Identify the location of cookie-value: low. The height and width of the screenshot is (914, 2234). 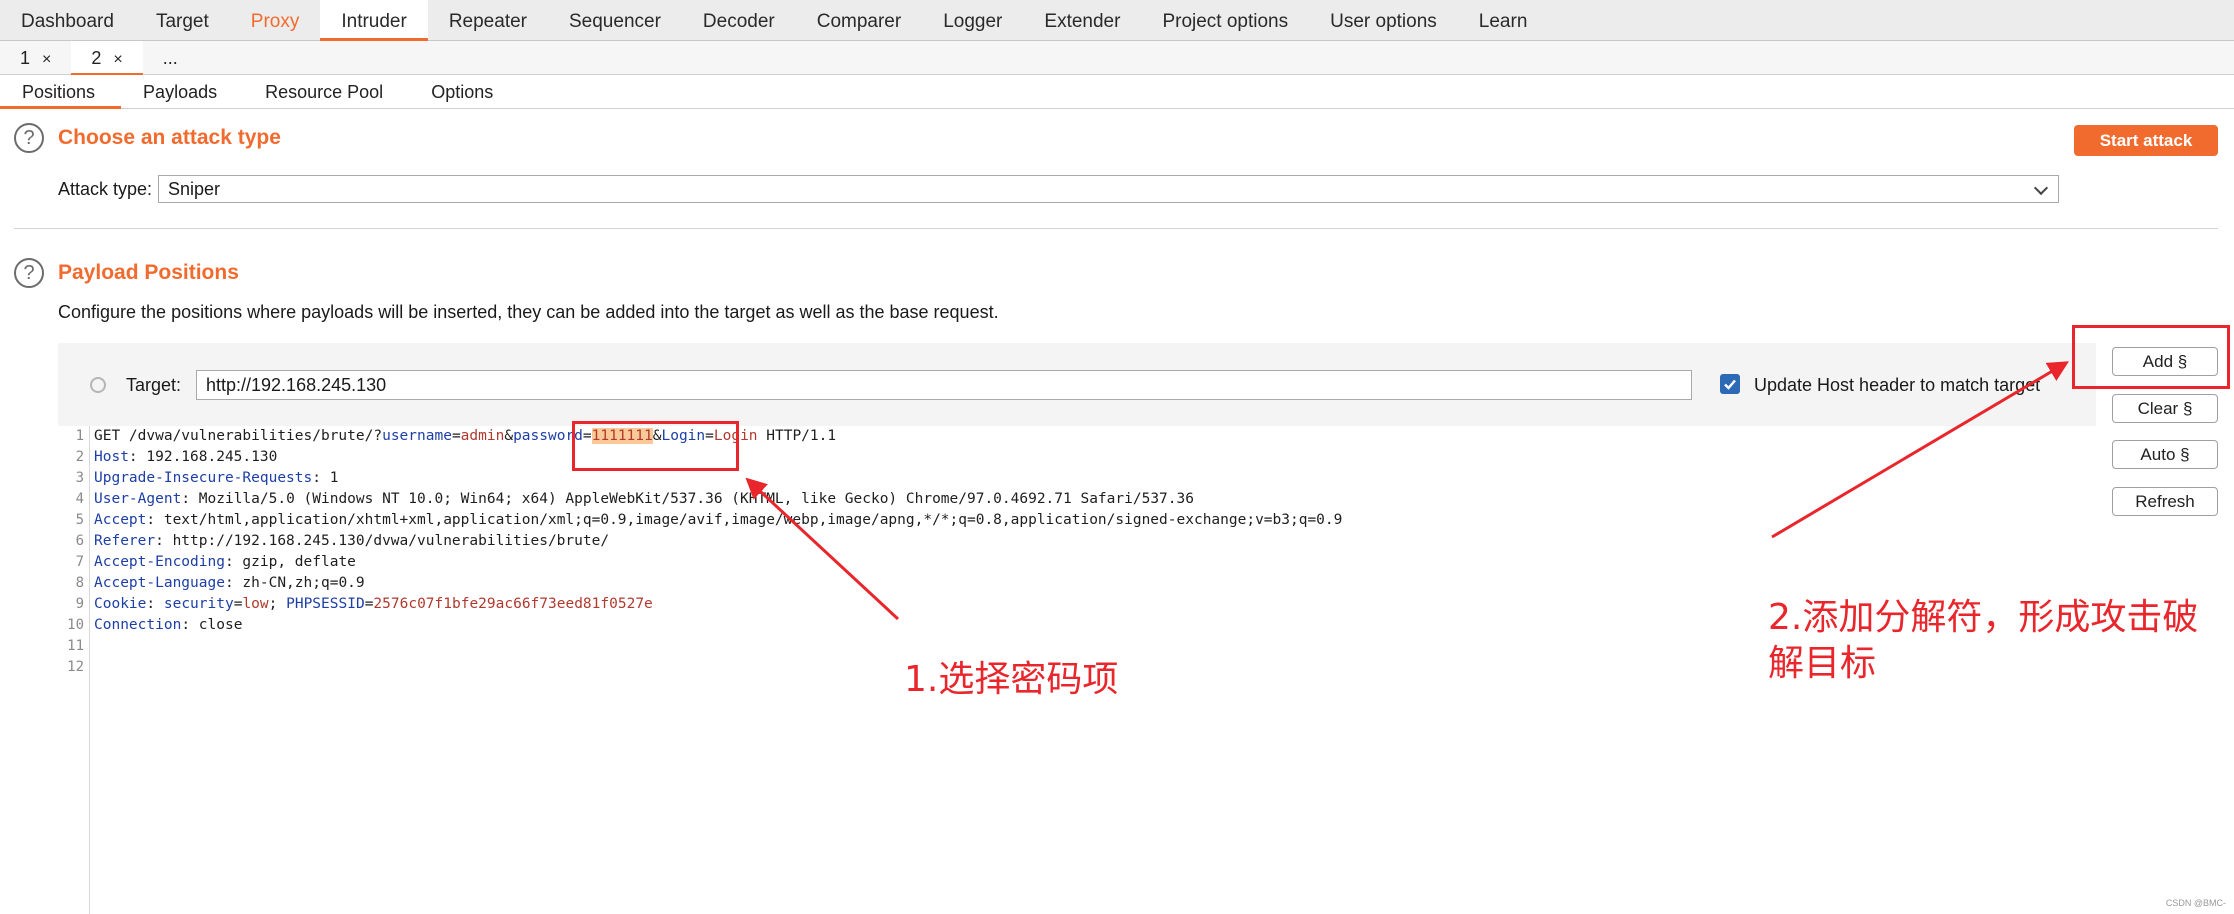
(255, 604).